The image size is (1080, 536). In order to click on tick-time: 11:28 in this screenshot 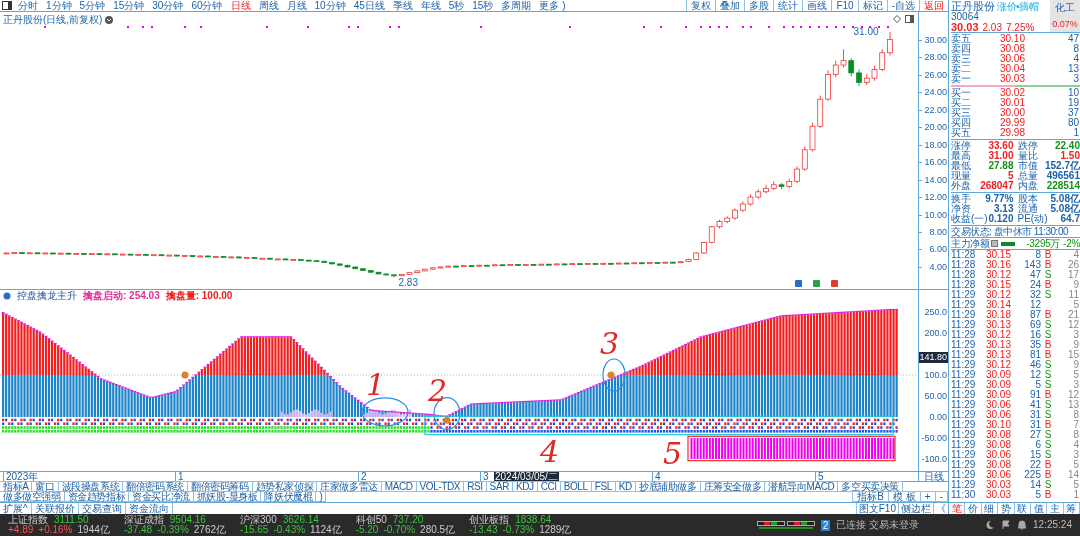, I will do `click(964, 265)`.